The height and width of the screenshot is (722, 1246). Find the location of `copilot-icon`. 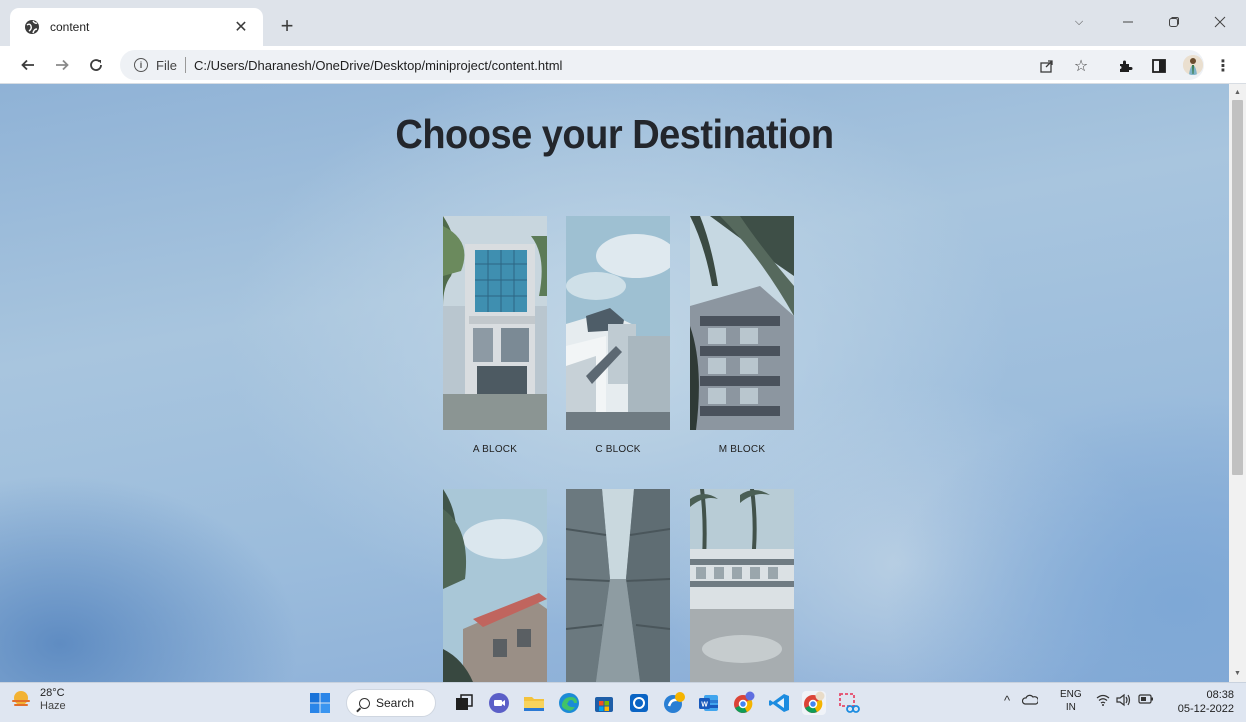

copilot-icon is located at coordinates (674, 703).